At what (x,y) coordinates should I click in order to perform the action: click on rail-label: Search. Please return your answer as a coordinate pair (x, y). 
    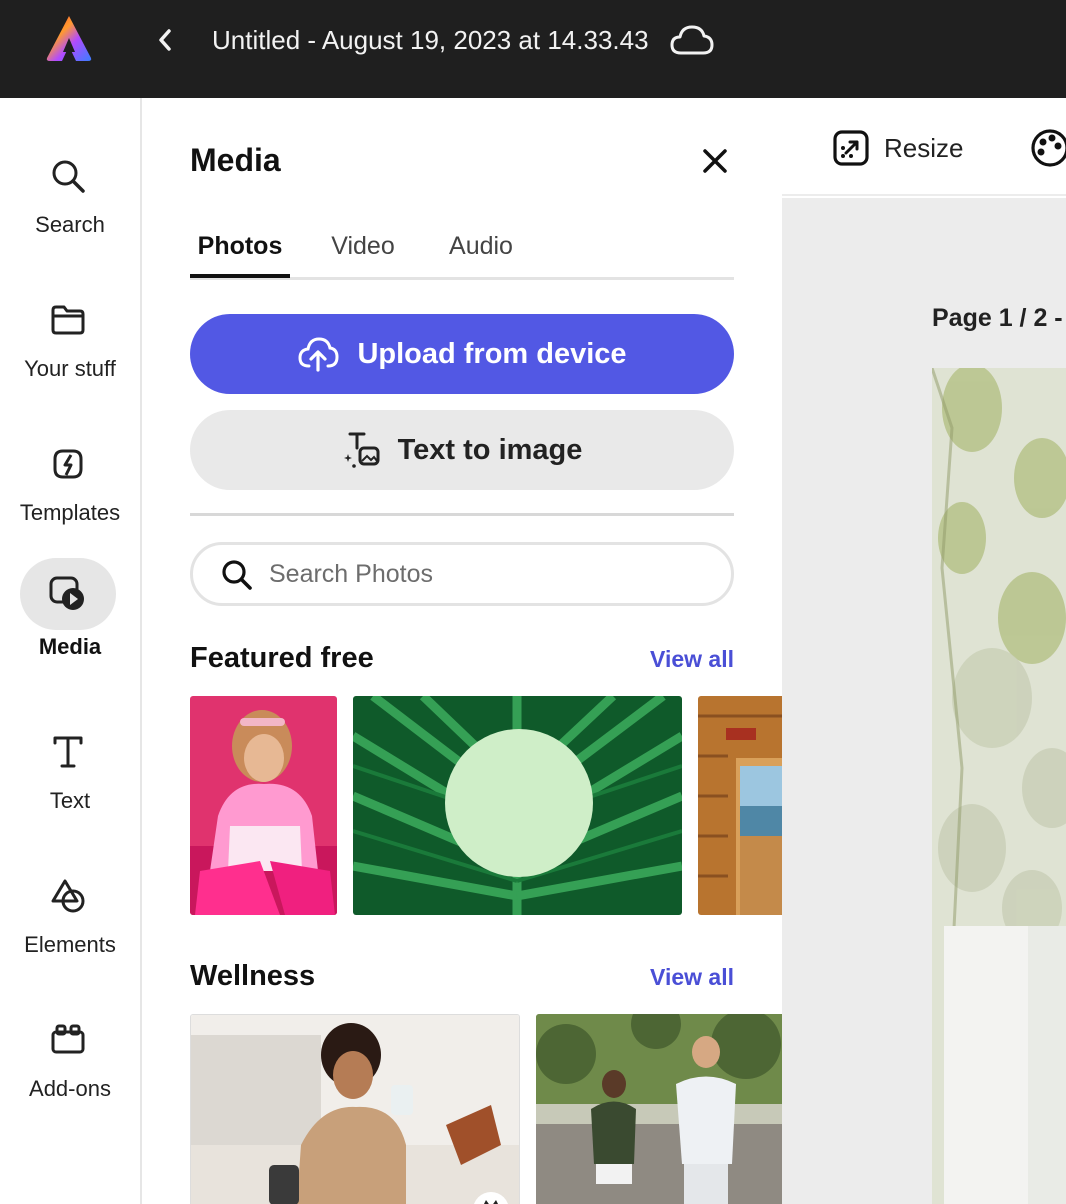
    Looking at the image, I should click on (70, 224).